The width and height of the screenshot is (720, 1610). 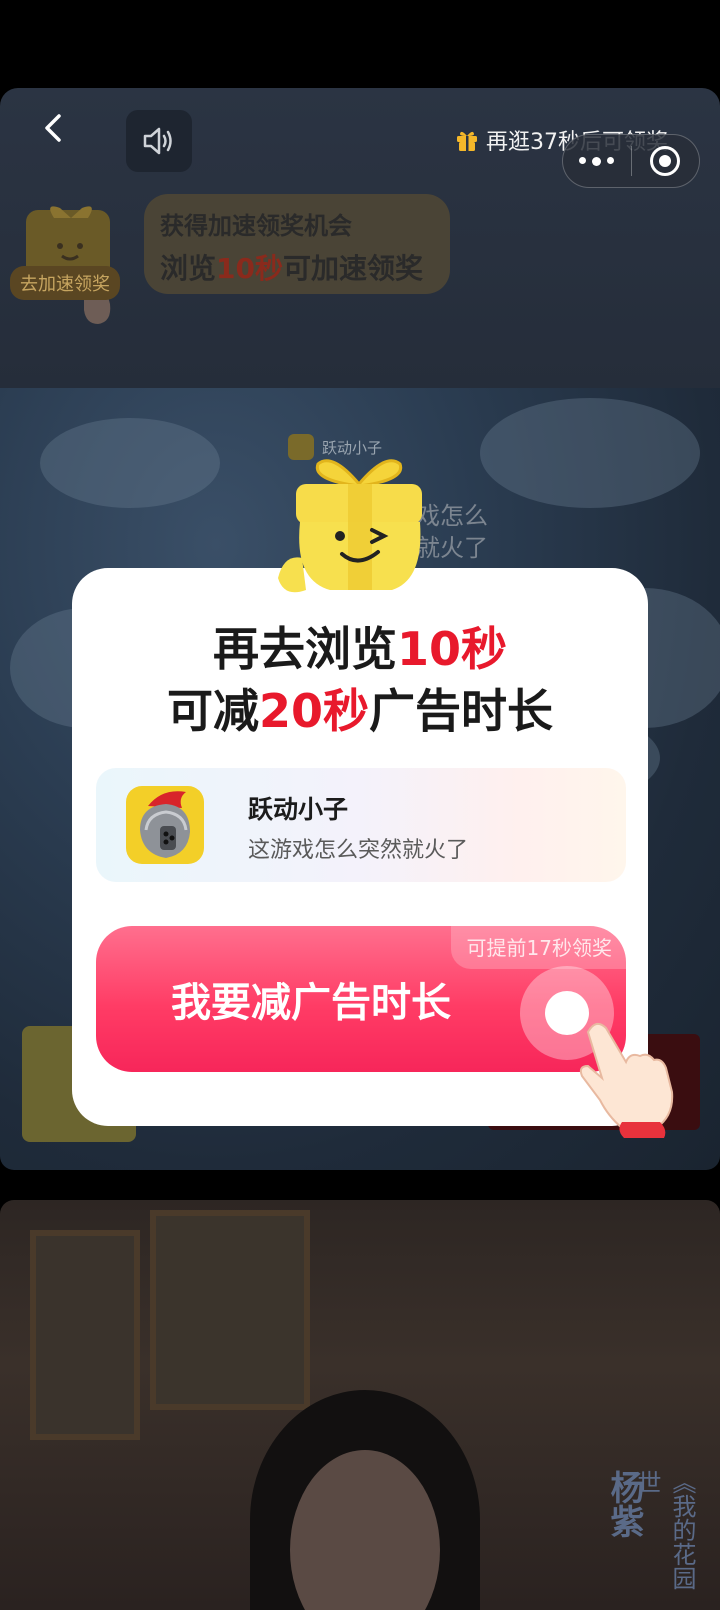 I want to click on chevron-left-icon, so click(x=53, y=128).